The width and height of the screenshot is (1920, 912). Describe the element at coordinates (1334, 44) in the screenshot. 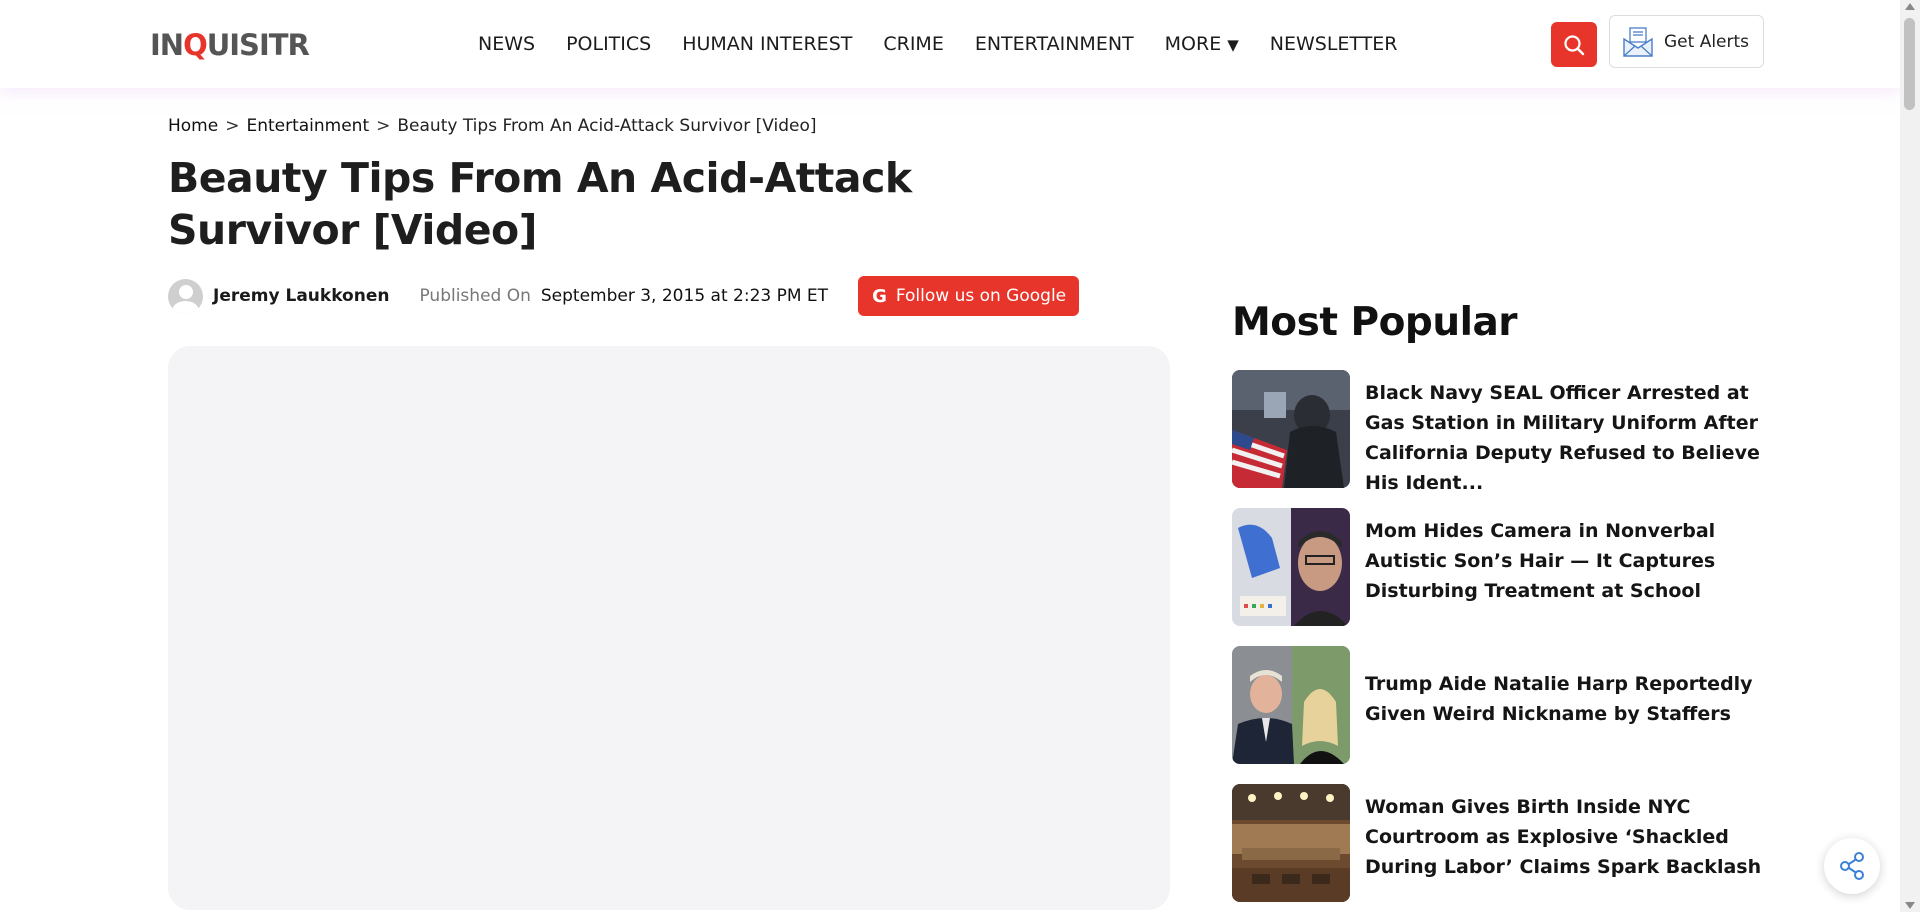

I see `nav-newsletter: NEWSLETTER` at that location.